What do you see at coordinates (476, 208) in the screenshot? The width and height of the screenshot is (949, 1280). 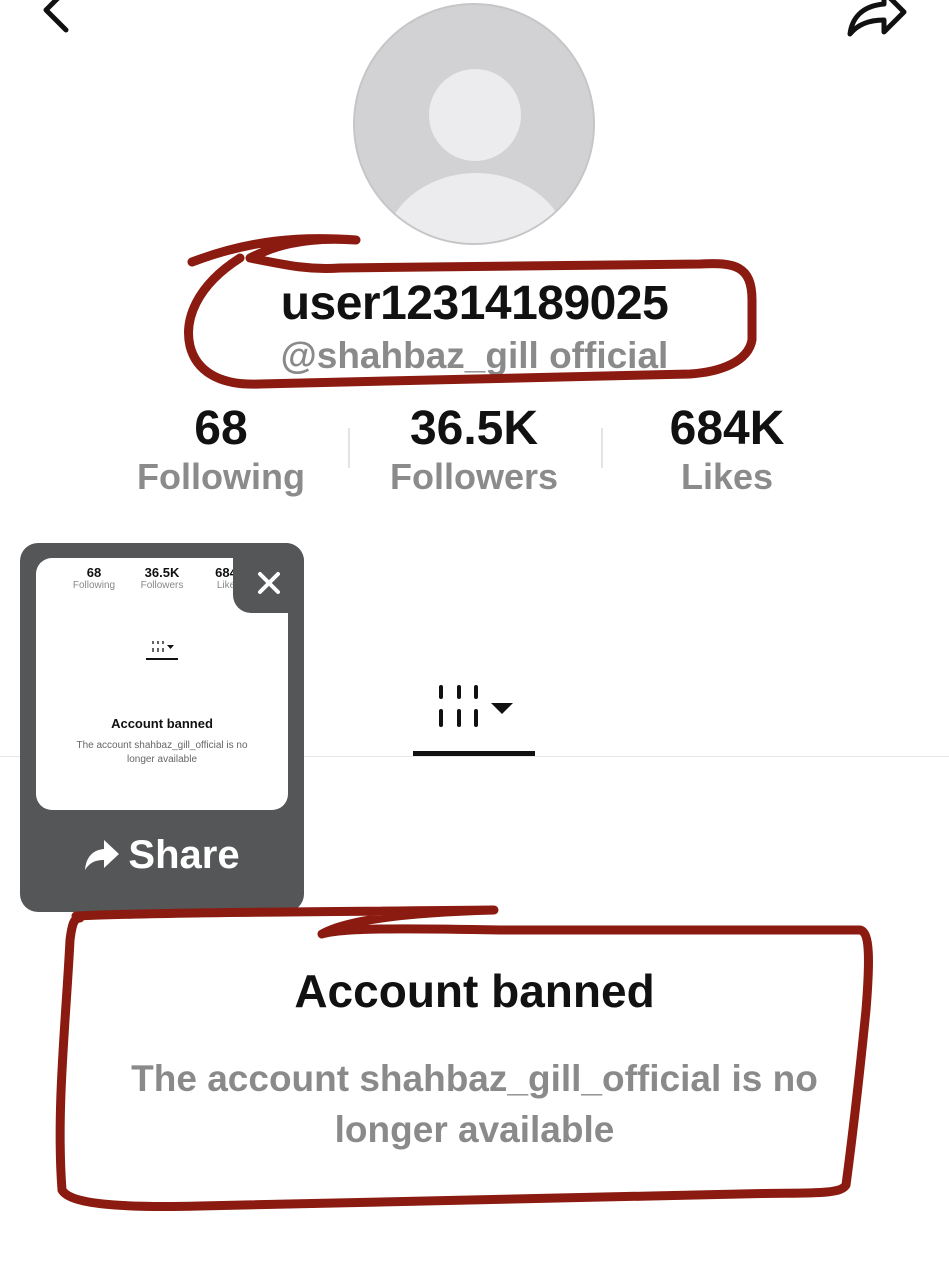 I see `avatar-body-shape` at bounding box center [476, 208].